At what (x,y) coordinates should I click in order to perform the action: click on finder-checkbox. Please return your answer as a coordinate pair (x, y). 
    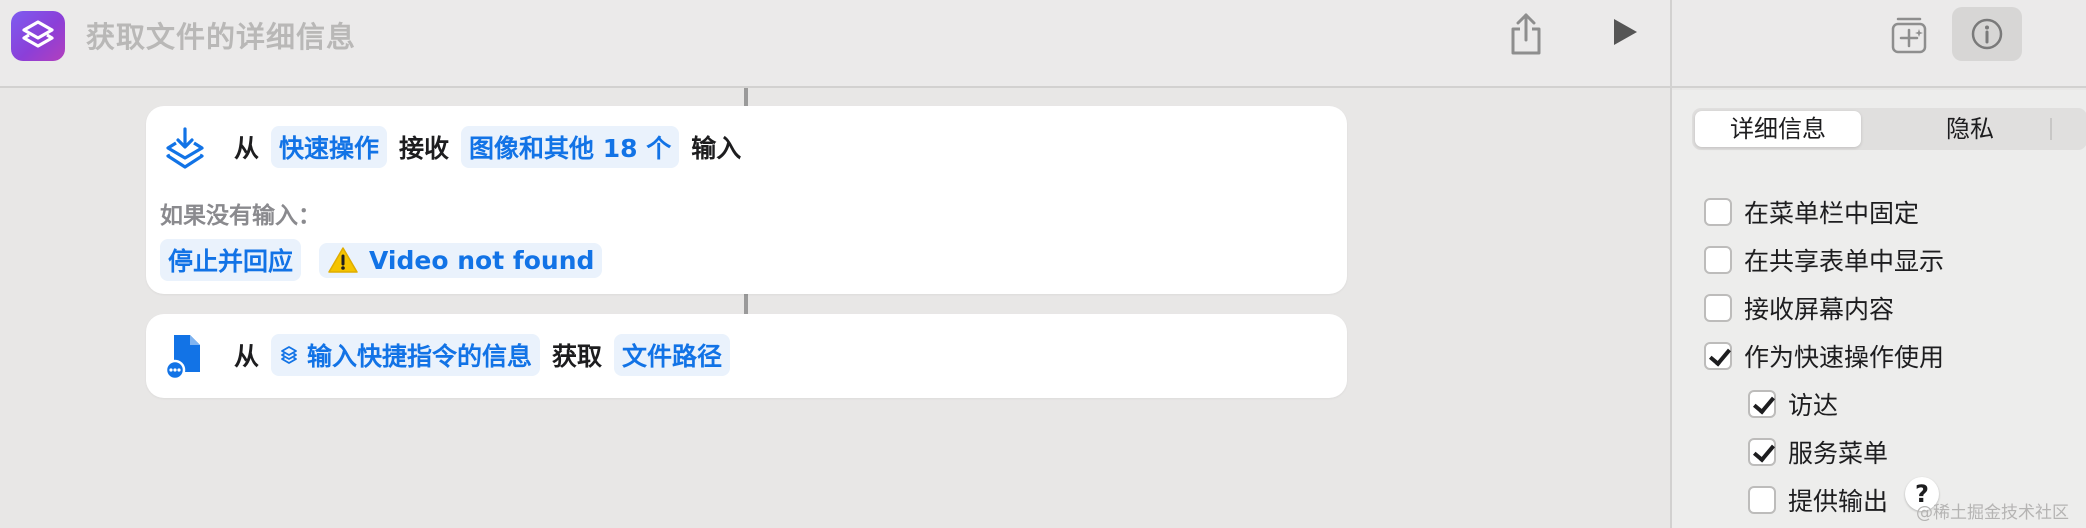
    Looking at the image, I should click on (1762, 404).